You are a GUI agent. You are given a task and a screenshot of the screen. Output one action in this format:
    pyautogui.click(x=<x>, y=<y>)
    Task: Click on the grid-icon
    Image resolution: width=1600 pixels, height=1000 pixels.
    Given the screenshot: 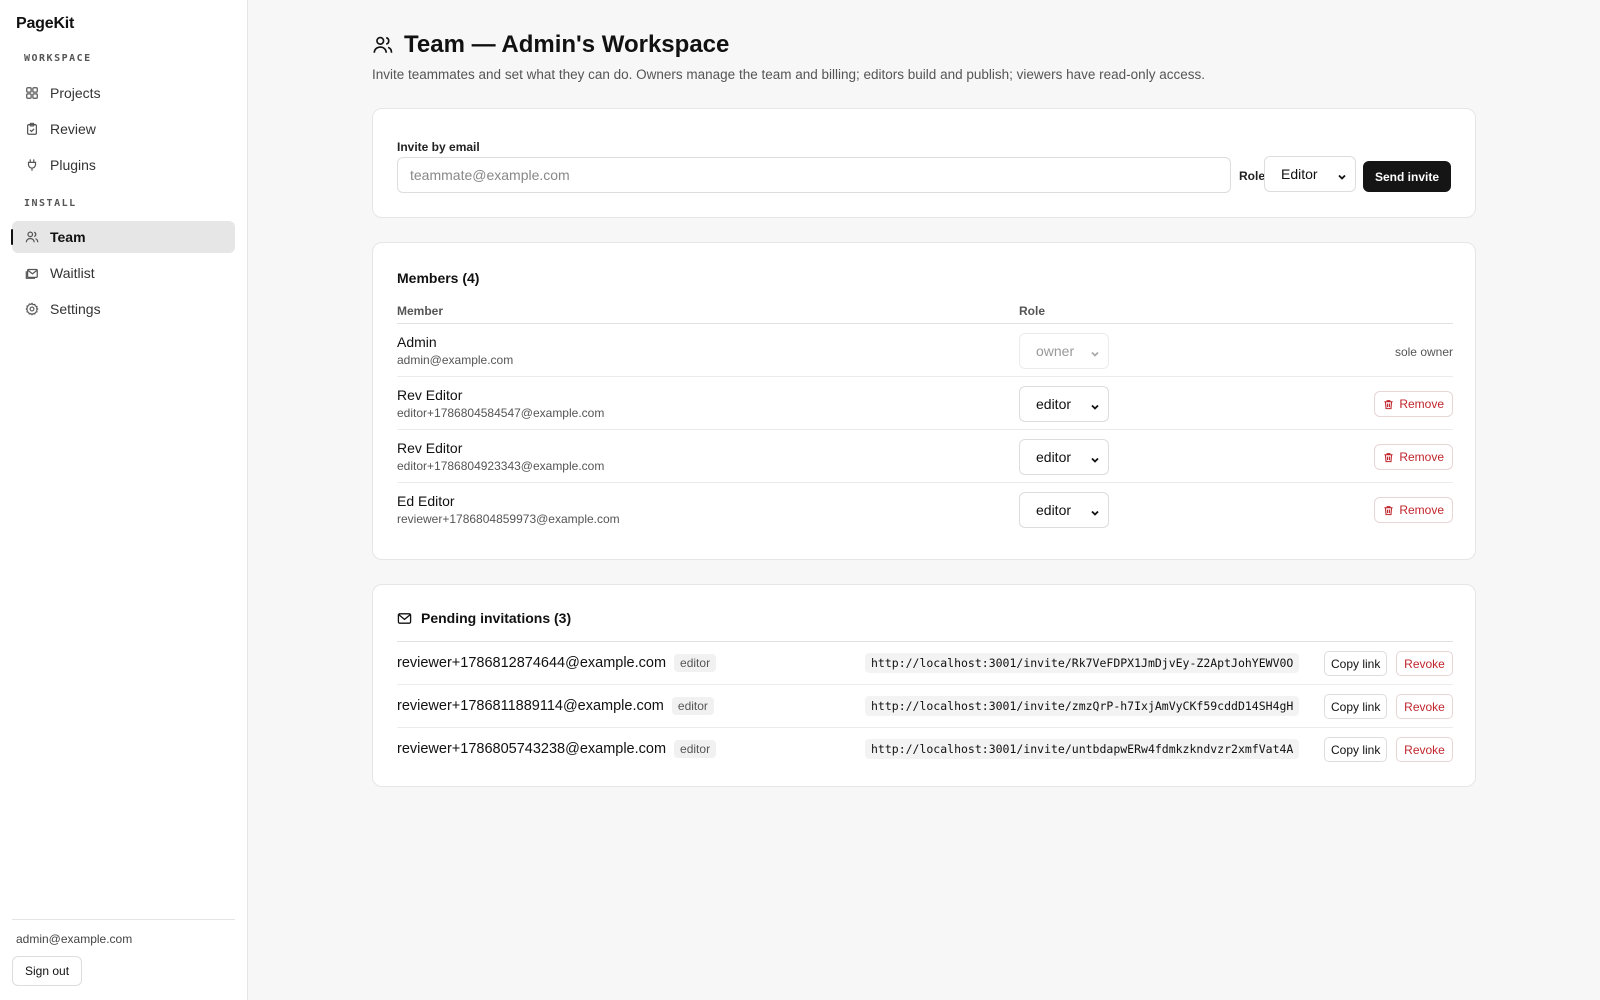 What is the action you would take?
    pyautogui.click(x=32, y=93)
    